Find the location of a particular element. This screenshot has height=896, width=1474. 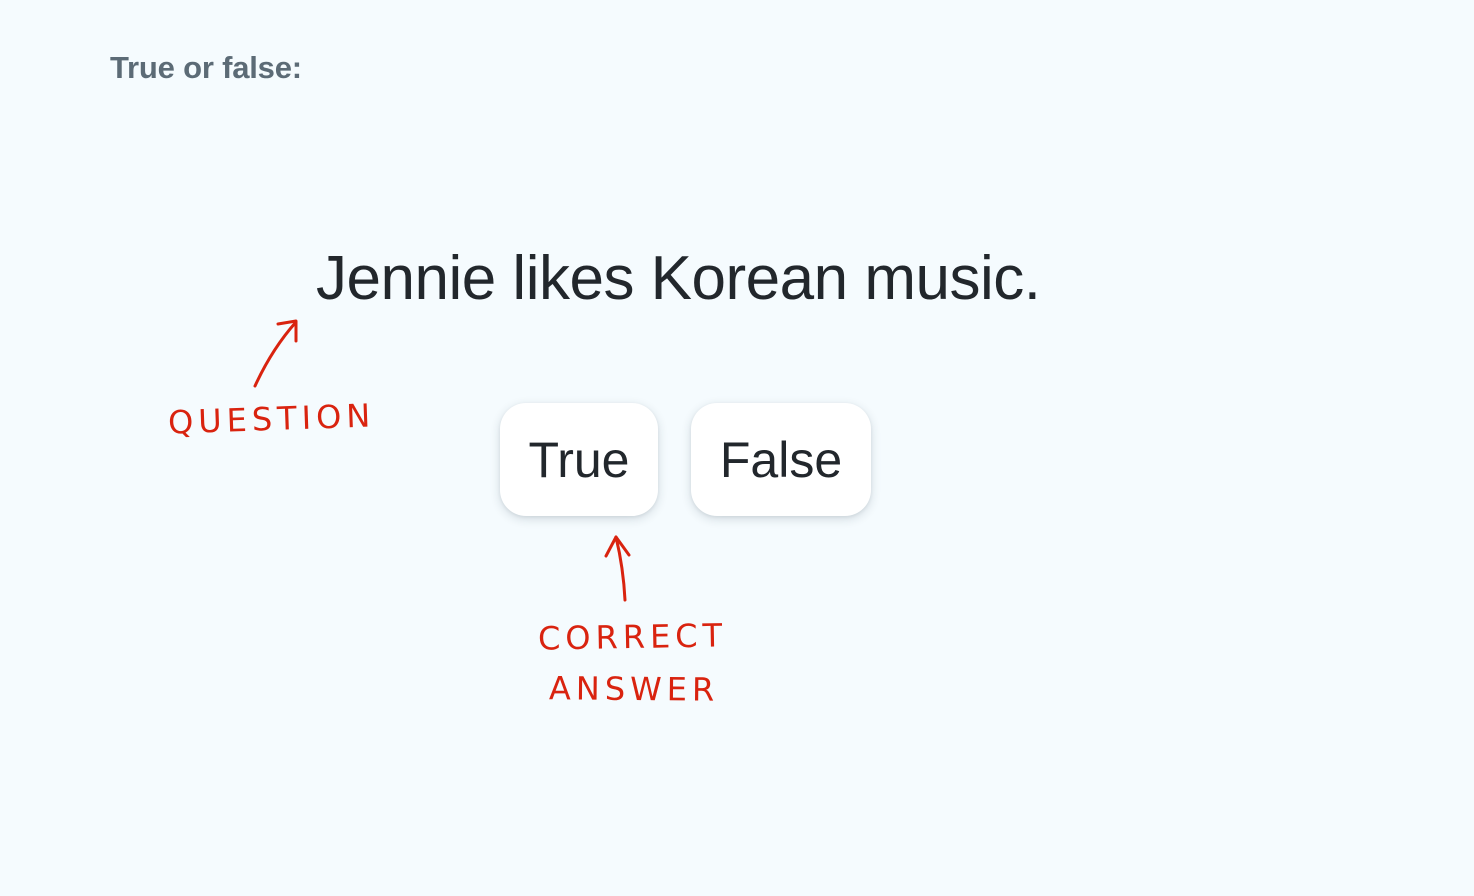

question-text: Jennie likes Korean music. is located at coordinates (678, 278).